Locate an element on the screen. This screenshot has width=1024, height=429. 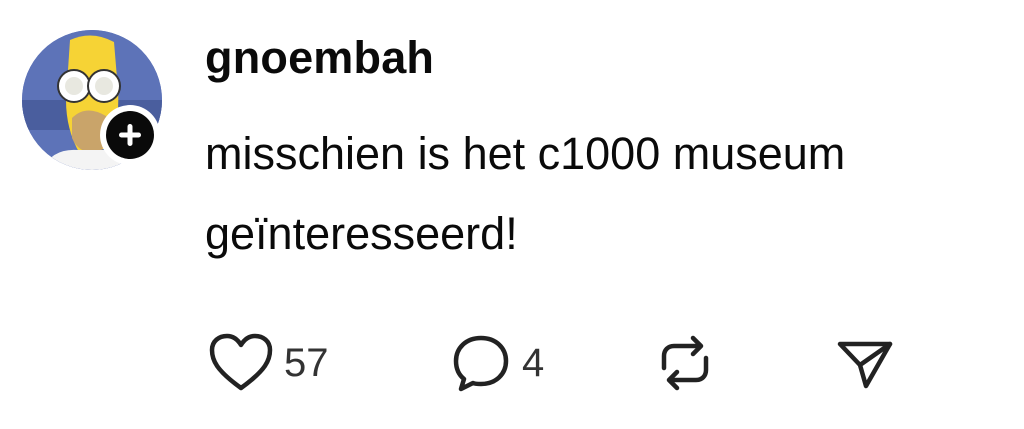
repost-icon is located at coordinates (685, 363).